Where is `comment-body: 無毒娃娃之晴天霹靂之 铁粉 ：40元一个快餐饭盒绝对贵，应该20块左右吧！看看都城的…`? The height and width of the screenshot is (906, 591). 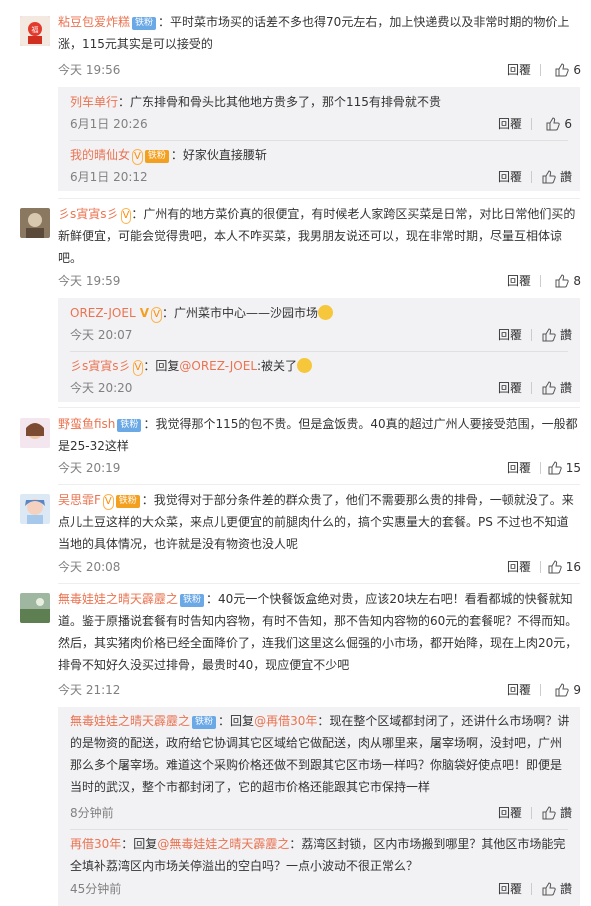 comment-body: 無毒娃娃之晴天霹靂之 铁粉 ：40元一个快餐饭盒绝对贵，应该20块左右吧！看看都城的… is located at coordinates (319, 632).